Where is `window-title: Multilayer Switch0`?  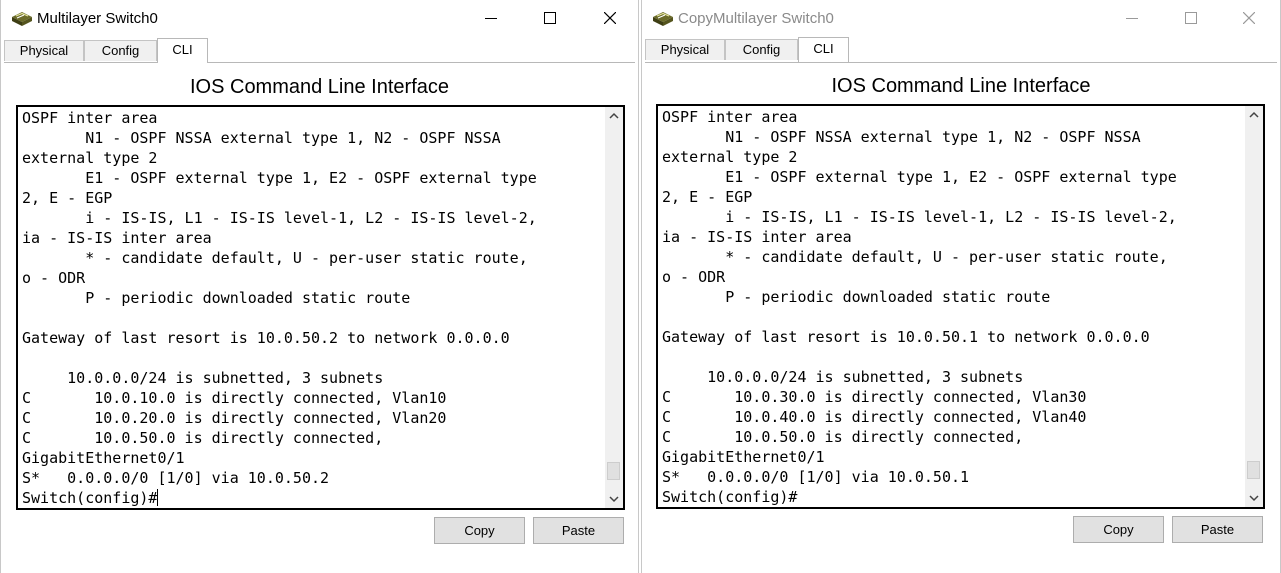 window-title: Multilayer Switch0 is located at coordinates (97, 18).